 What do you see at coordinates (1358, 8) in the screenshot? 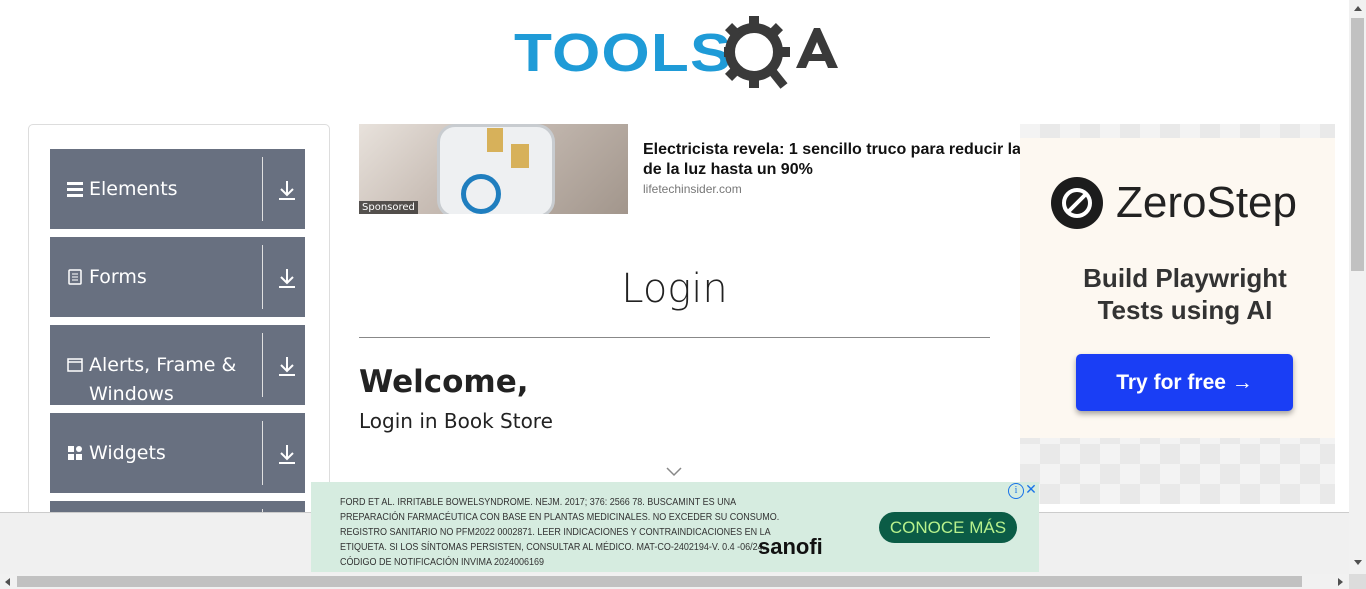
I see `scroll-up-arrow-icon` at bounding box center [1358, 8].